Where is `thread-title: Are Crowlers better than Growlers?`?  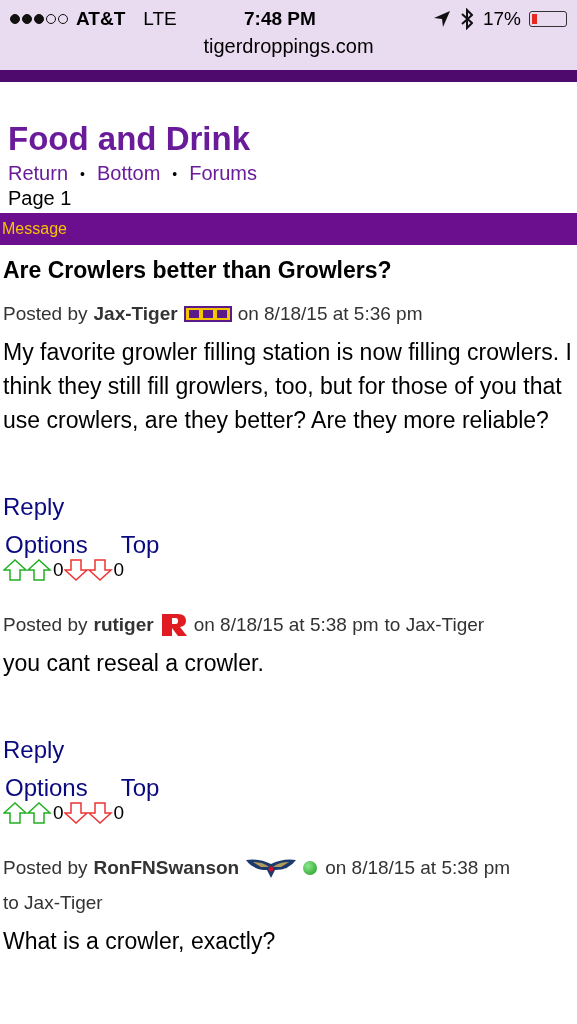
thread-title: Are Crowlers better than Growlers? is located at coordinates (198, 270).